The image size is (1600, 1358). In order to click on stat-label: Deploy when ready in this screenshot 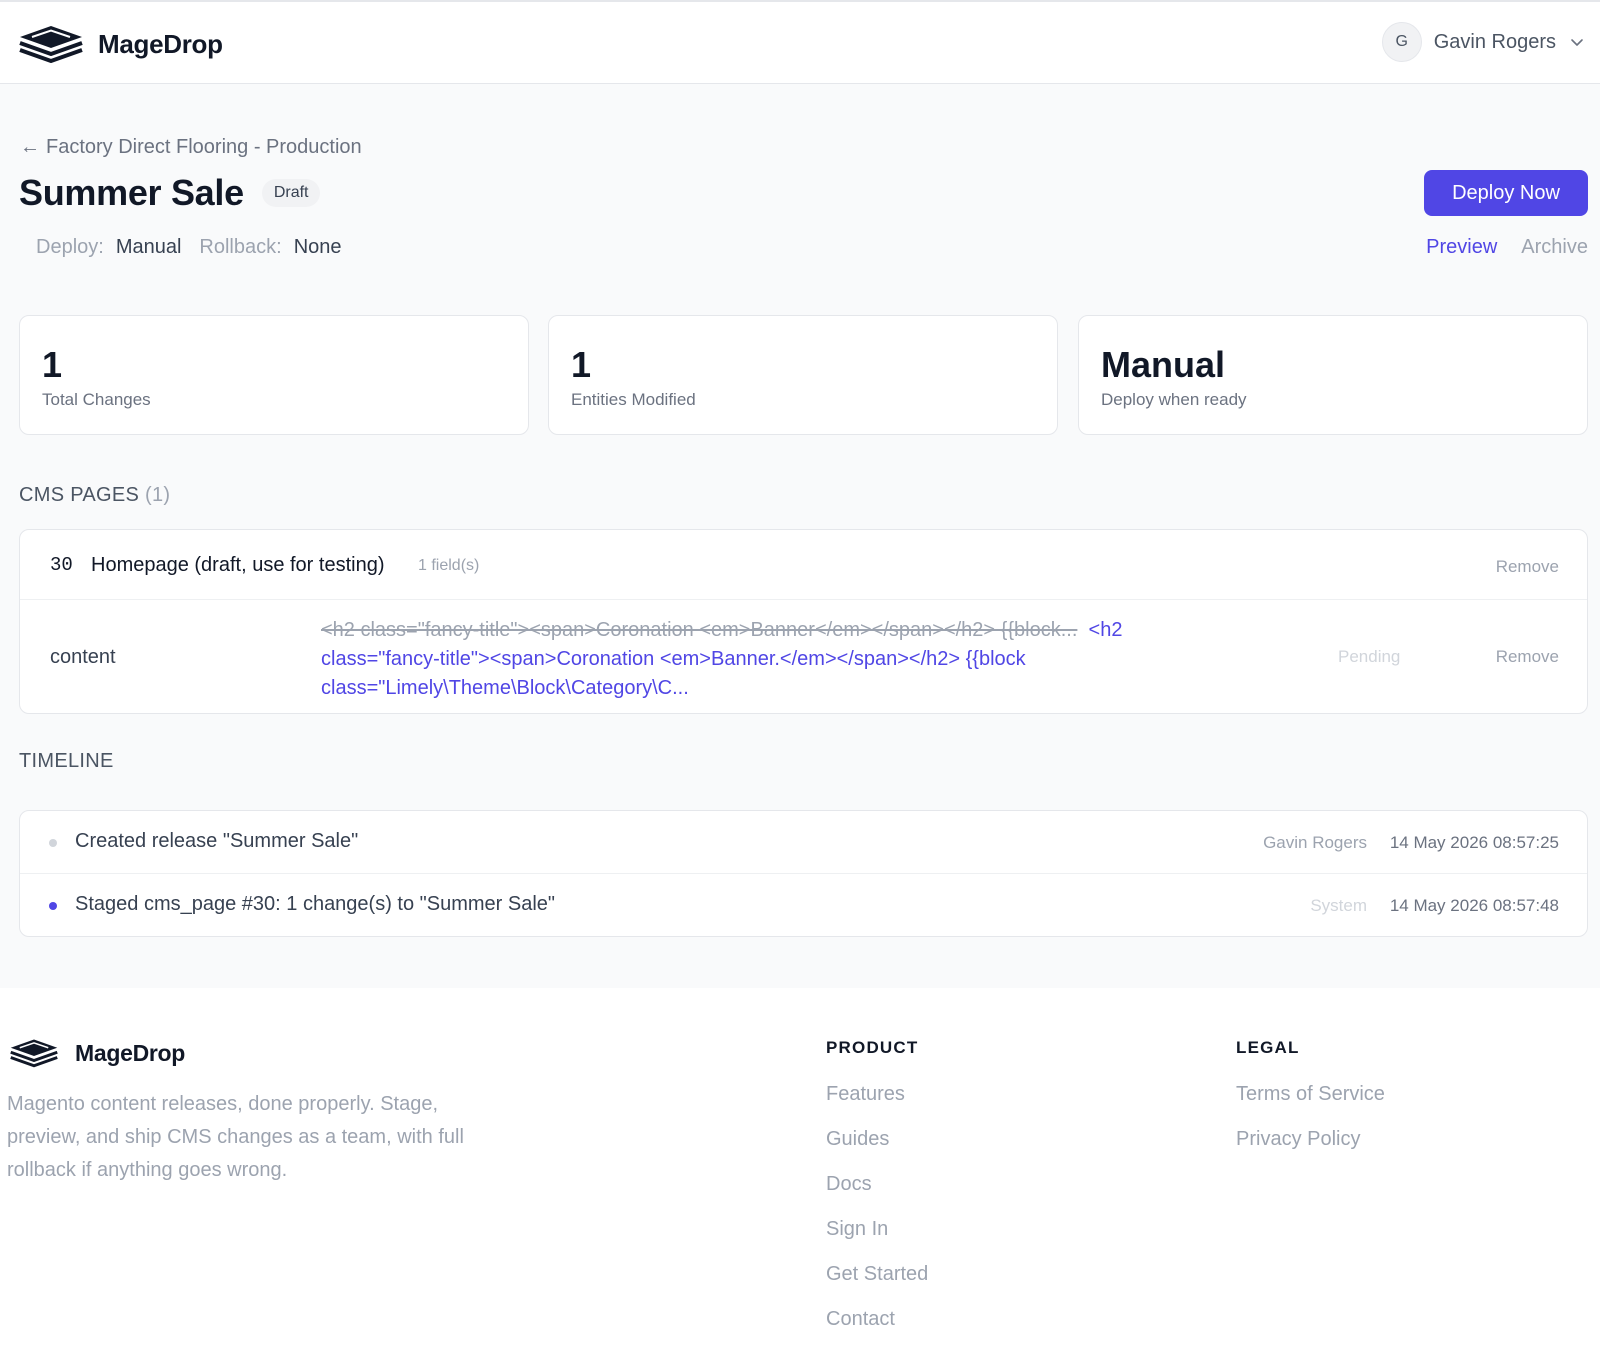, I will do `click(1174, 399)`.